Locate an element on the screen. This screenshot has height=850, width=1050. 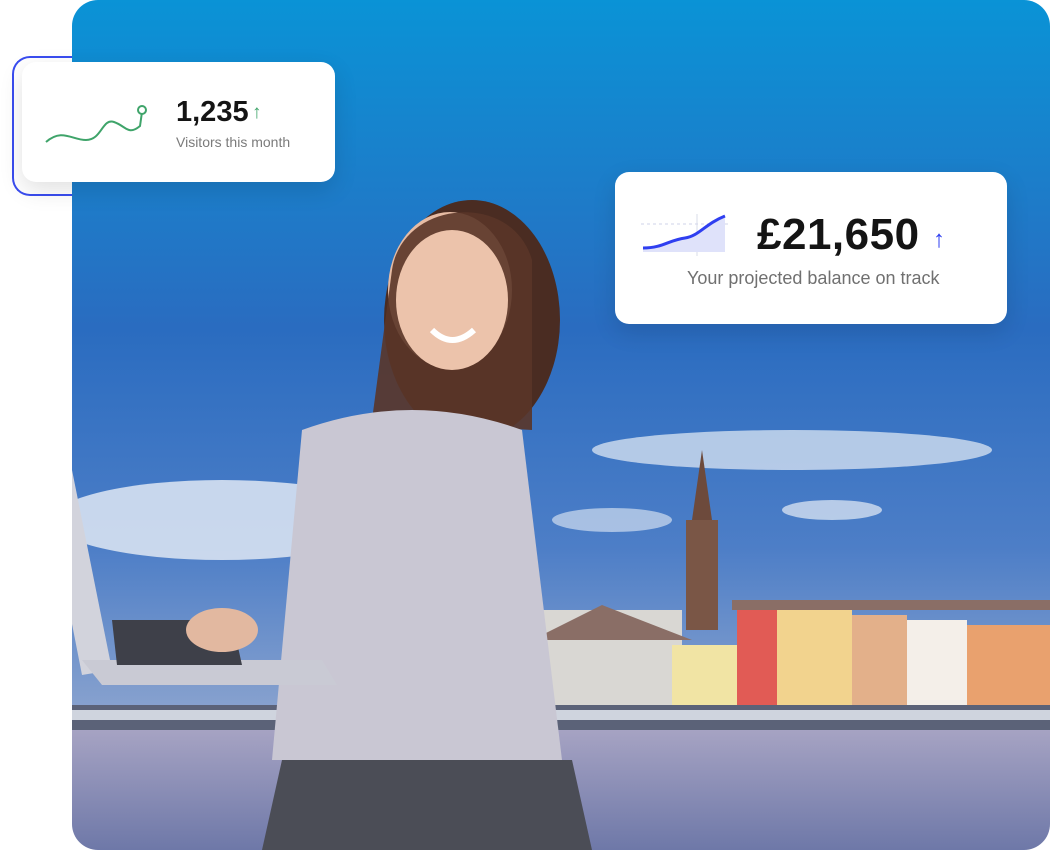
visitors-card: 1,235 ↑ Visitors this month is located at coordinates (173, 126).